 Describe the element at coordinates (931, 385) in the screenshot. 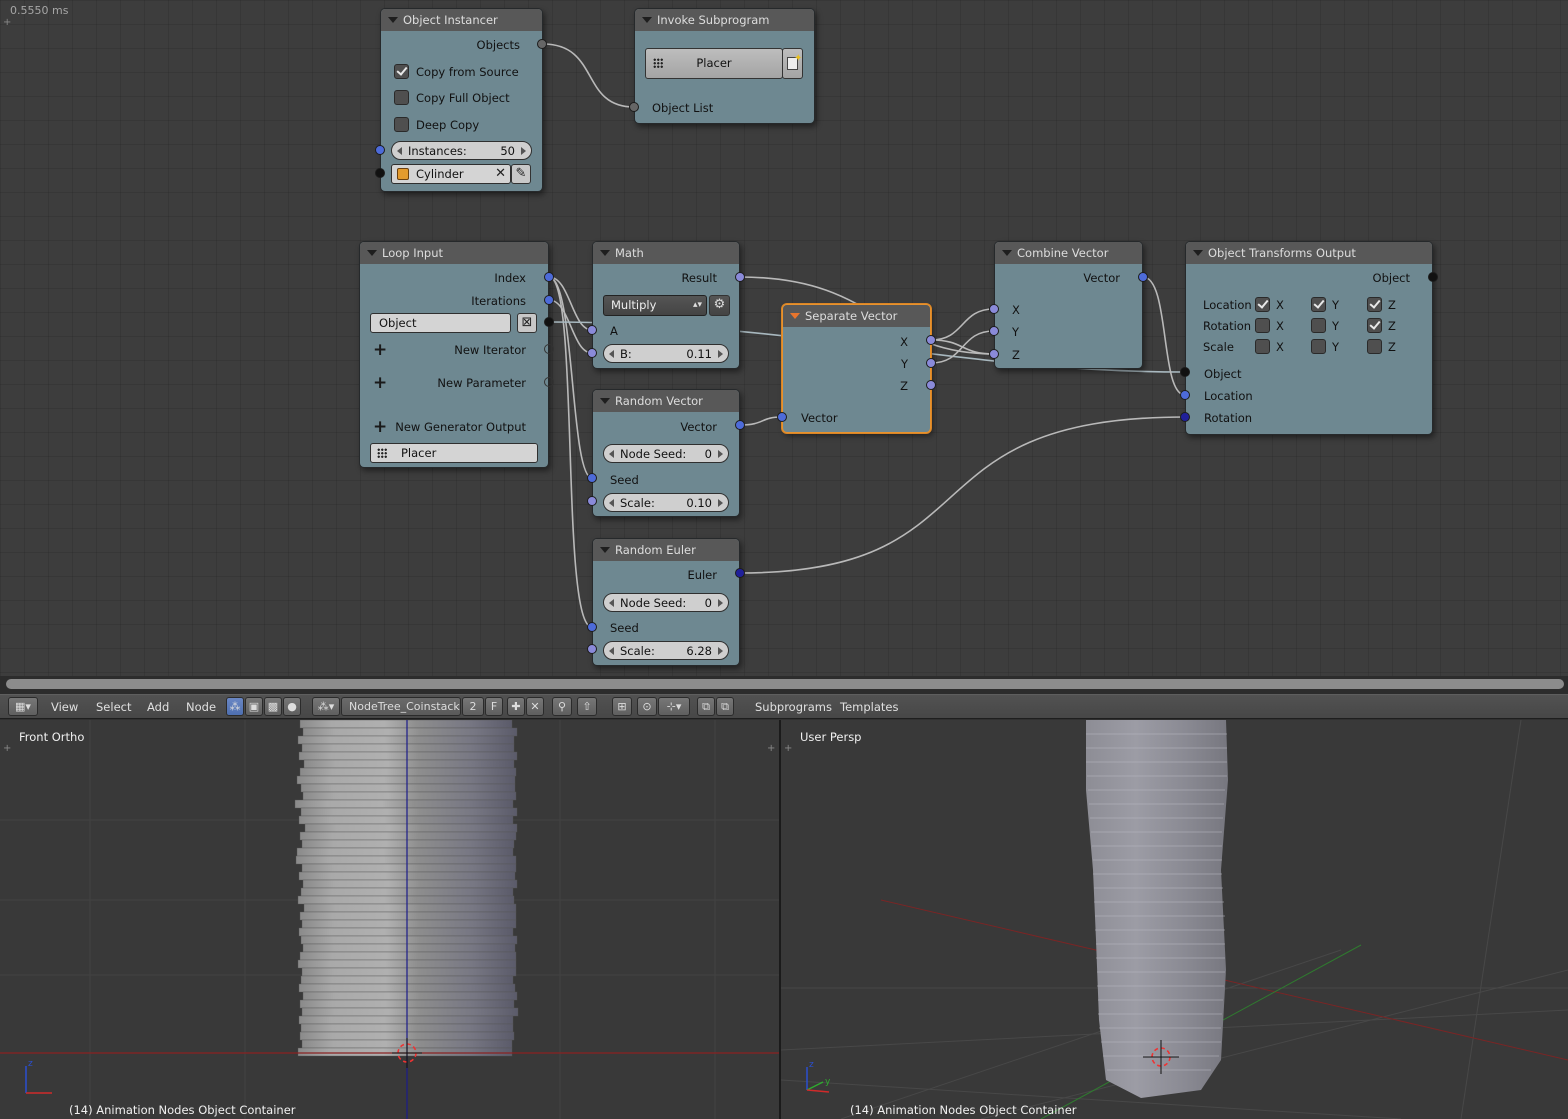

I see `z-output-socket` at that location.